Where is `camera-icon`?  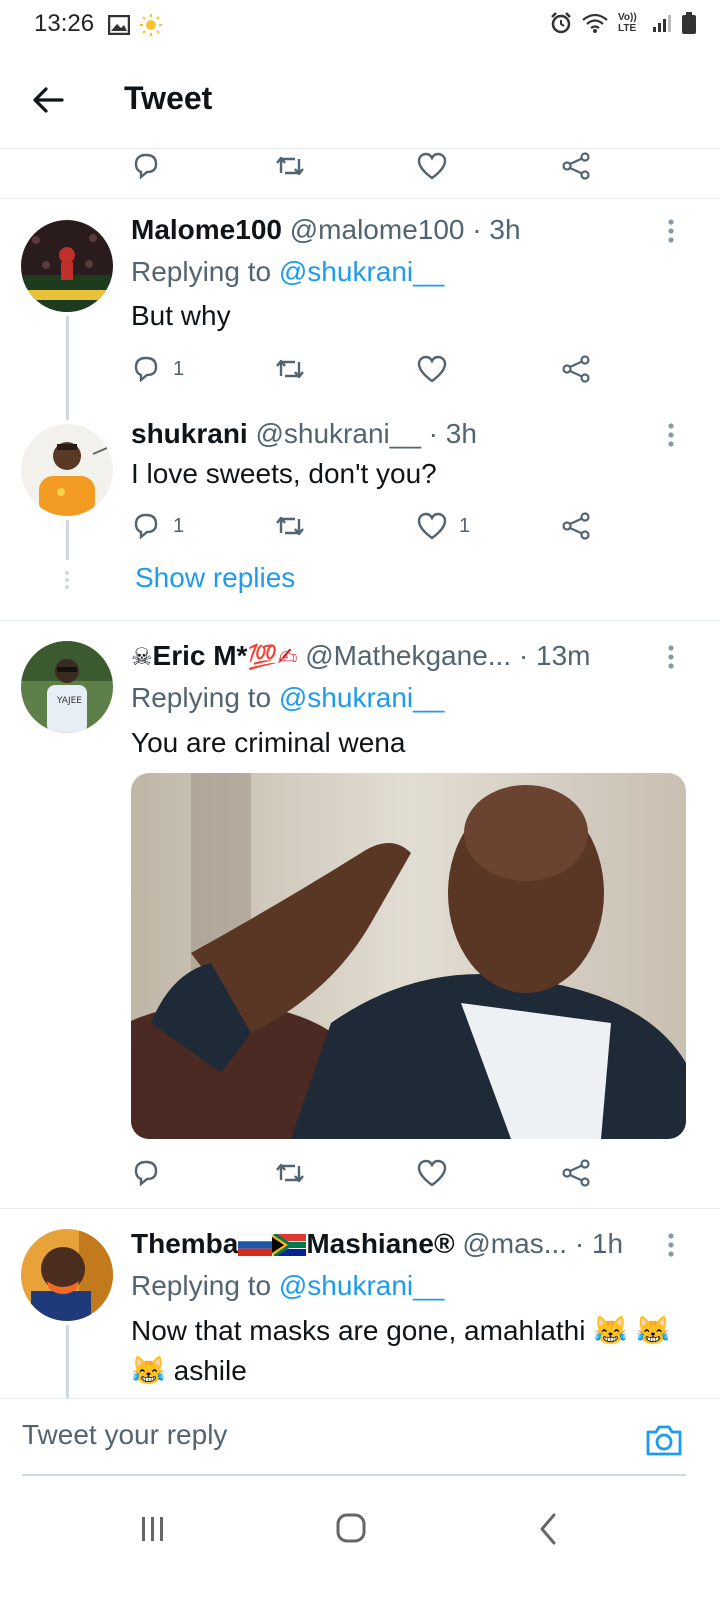
camera-icon is located at coordinates (664, 1440).